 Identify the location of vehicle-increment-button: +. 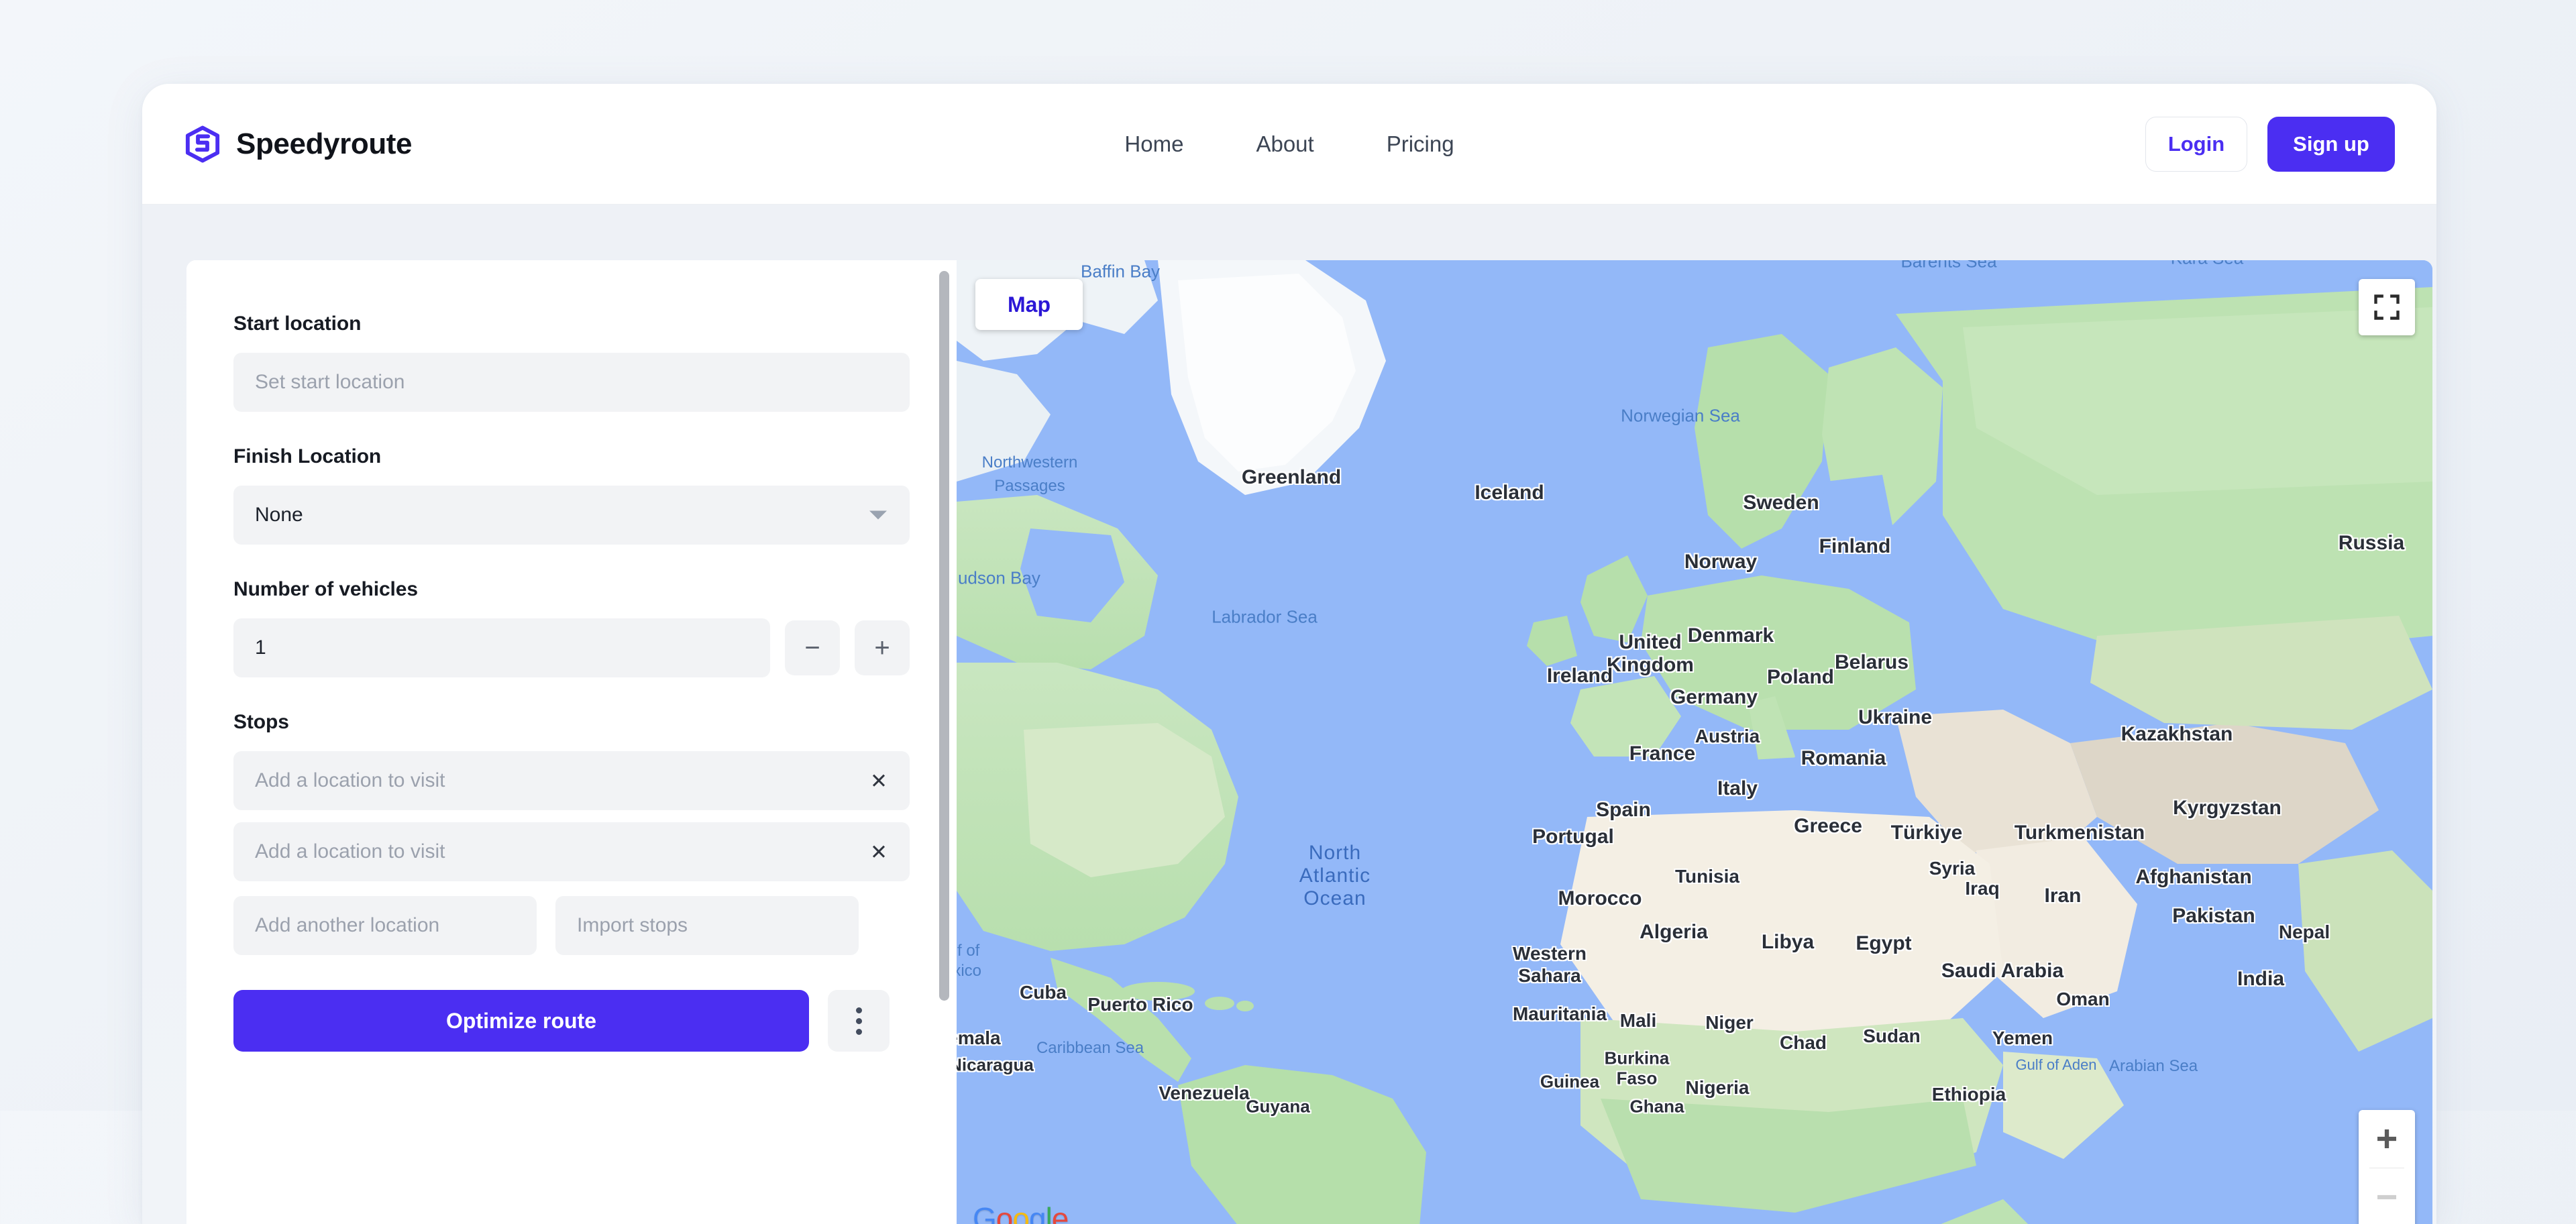
(882, 647).